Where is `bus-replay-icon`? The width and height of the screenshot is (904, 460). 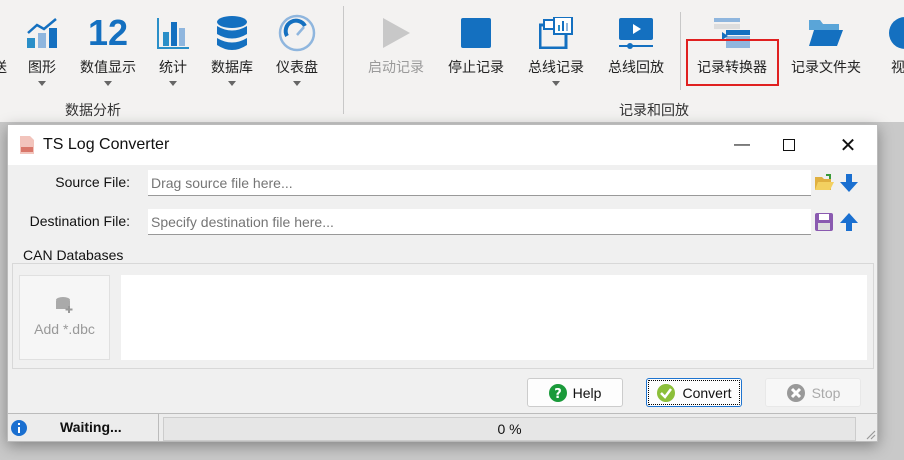
bus-replay-icon is located at coordinates (636, 33).